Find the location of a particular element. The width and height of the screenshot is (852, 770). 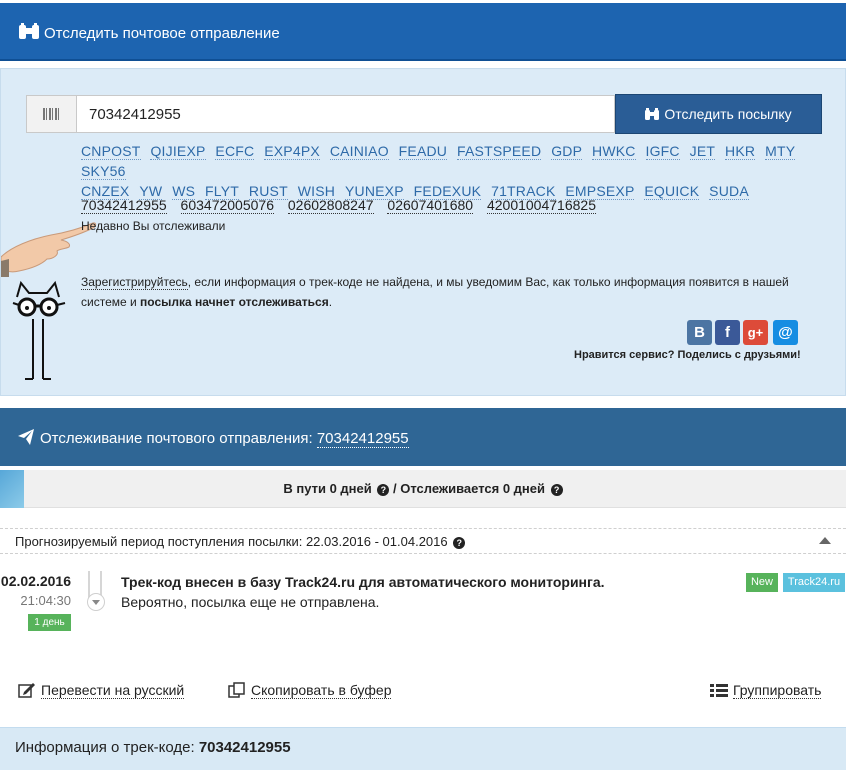

carrier-link: JET is located at coordinates (702, 151).